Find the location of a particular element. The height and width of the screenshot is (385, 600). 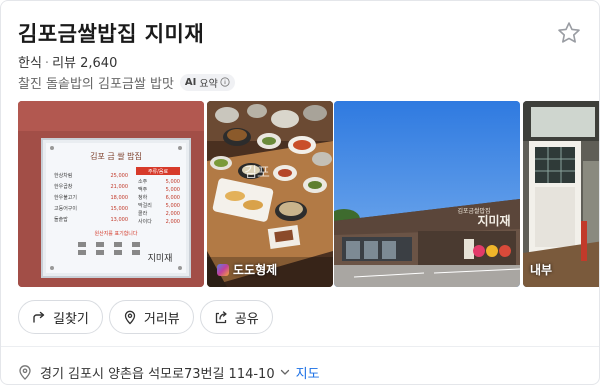

menu-item: 돌솥밥 is located at coordinates (61, 219).